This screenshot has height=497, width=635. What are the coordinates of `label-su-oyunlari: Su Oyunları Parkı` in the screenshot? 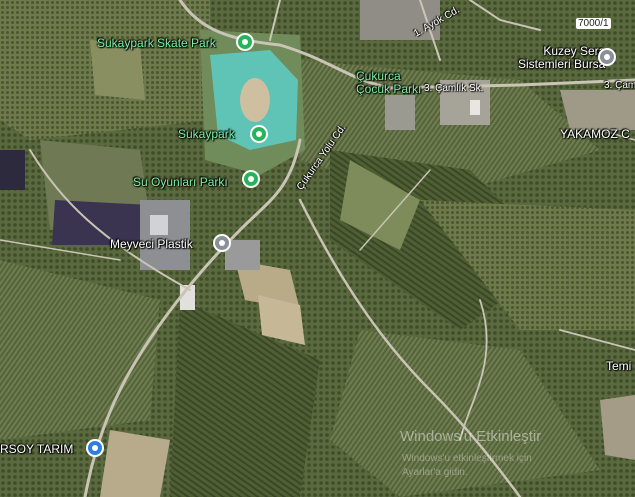 It's located at (180, 182).